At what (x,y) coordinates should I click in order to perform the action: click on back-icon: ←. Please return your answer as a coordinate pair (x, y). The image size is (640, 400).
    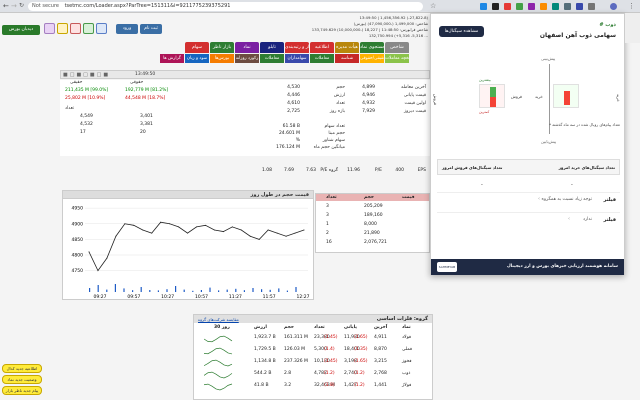
    Looking at the image, I should click on (6, 6).